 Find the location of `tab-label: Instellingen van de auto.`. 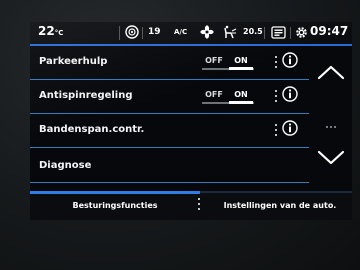

tab-label: Instellingen van de auto. is located at coordinates (280, 205).